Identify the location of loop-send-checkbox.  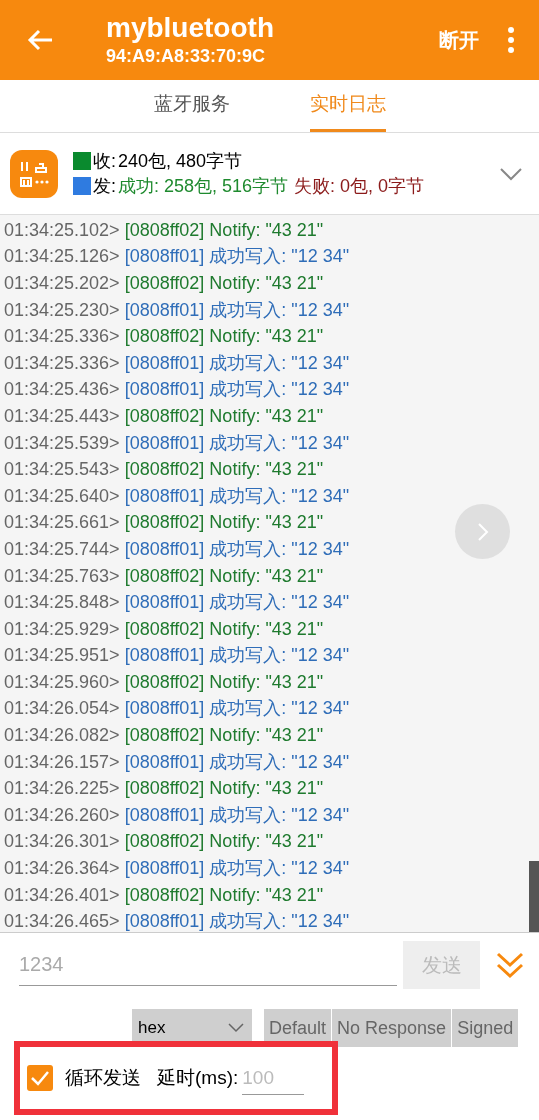
(40, 1078).